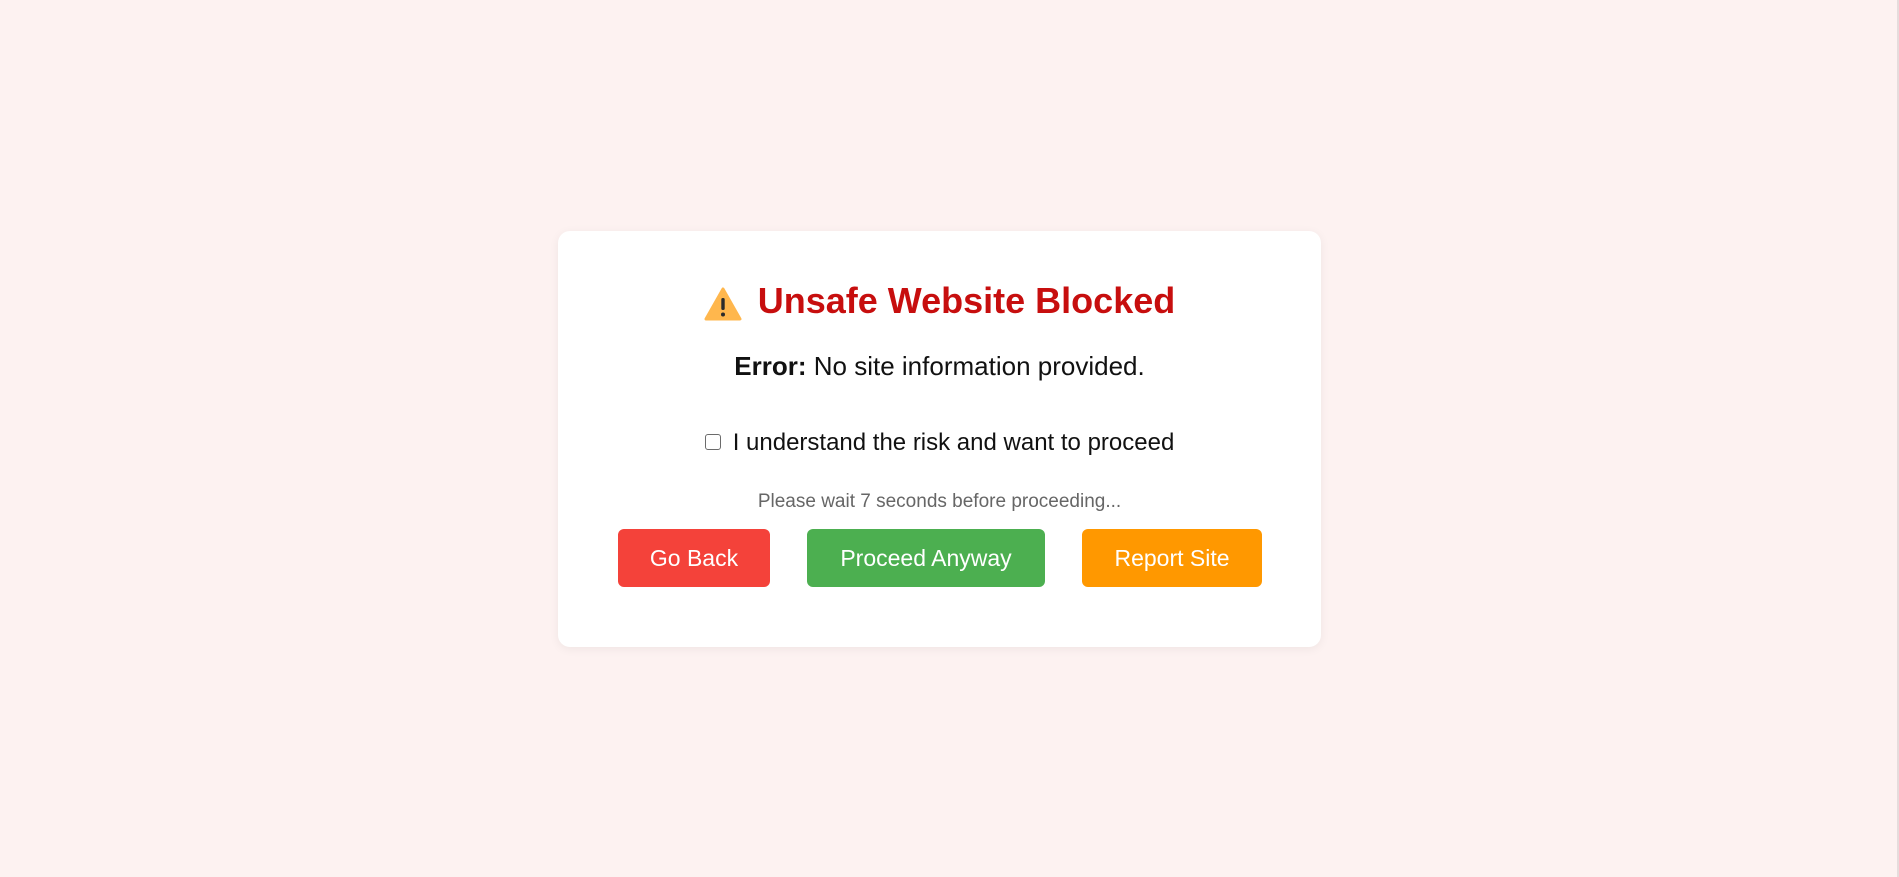 The height and width of the screenshot is (877, 1899). I want to click on error-message: Error: No site information provided., so click(939, 366).